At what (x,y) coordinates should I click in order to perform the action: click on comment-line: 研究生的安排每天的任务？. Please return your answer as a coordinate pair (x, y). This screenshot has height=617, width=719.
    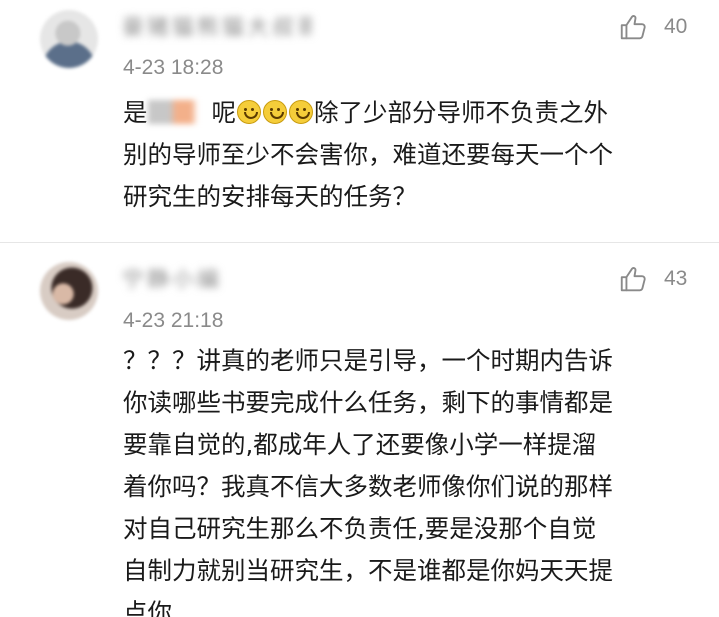
    Looking at the image, I should click on (270, 196).